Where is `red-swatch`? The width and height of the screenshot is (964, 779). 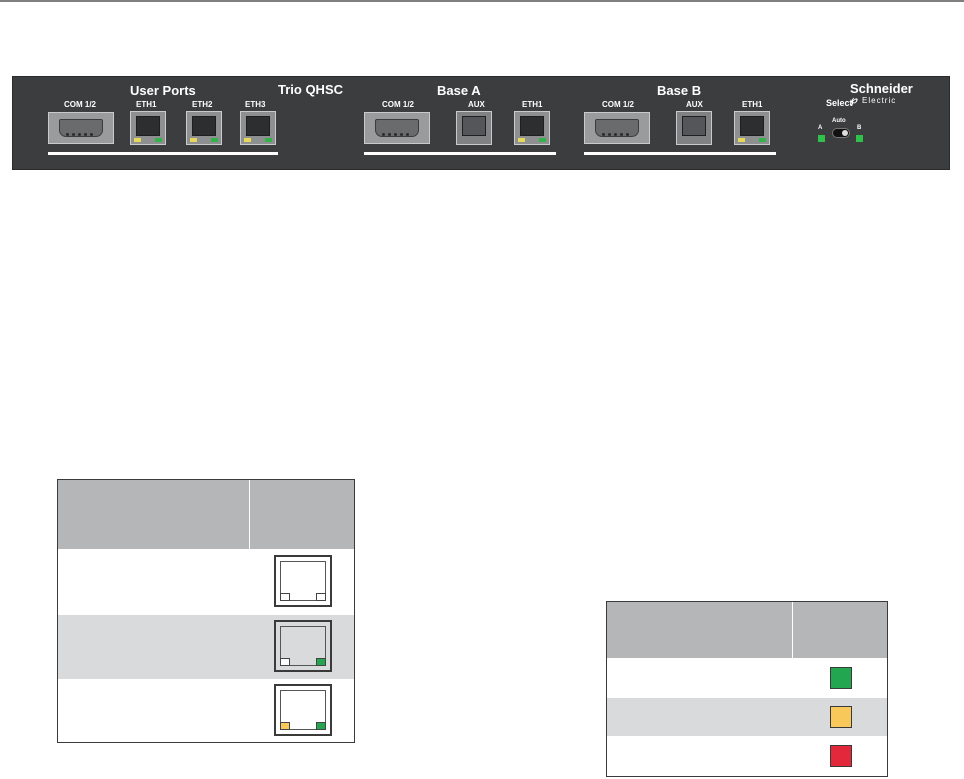 red-swatch is located at coordinates (841, 756).